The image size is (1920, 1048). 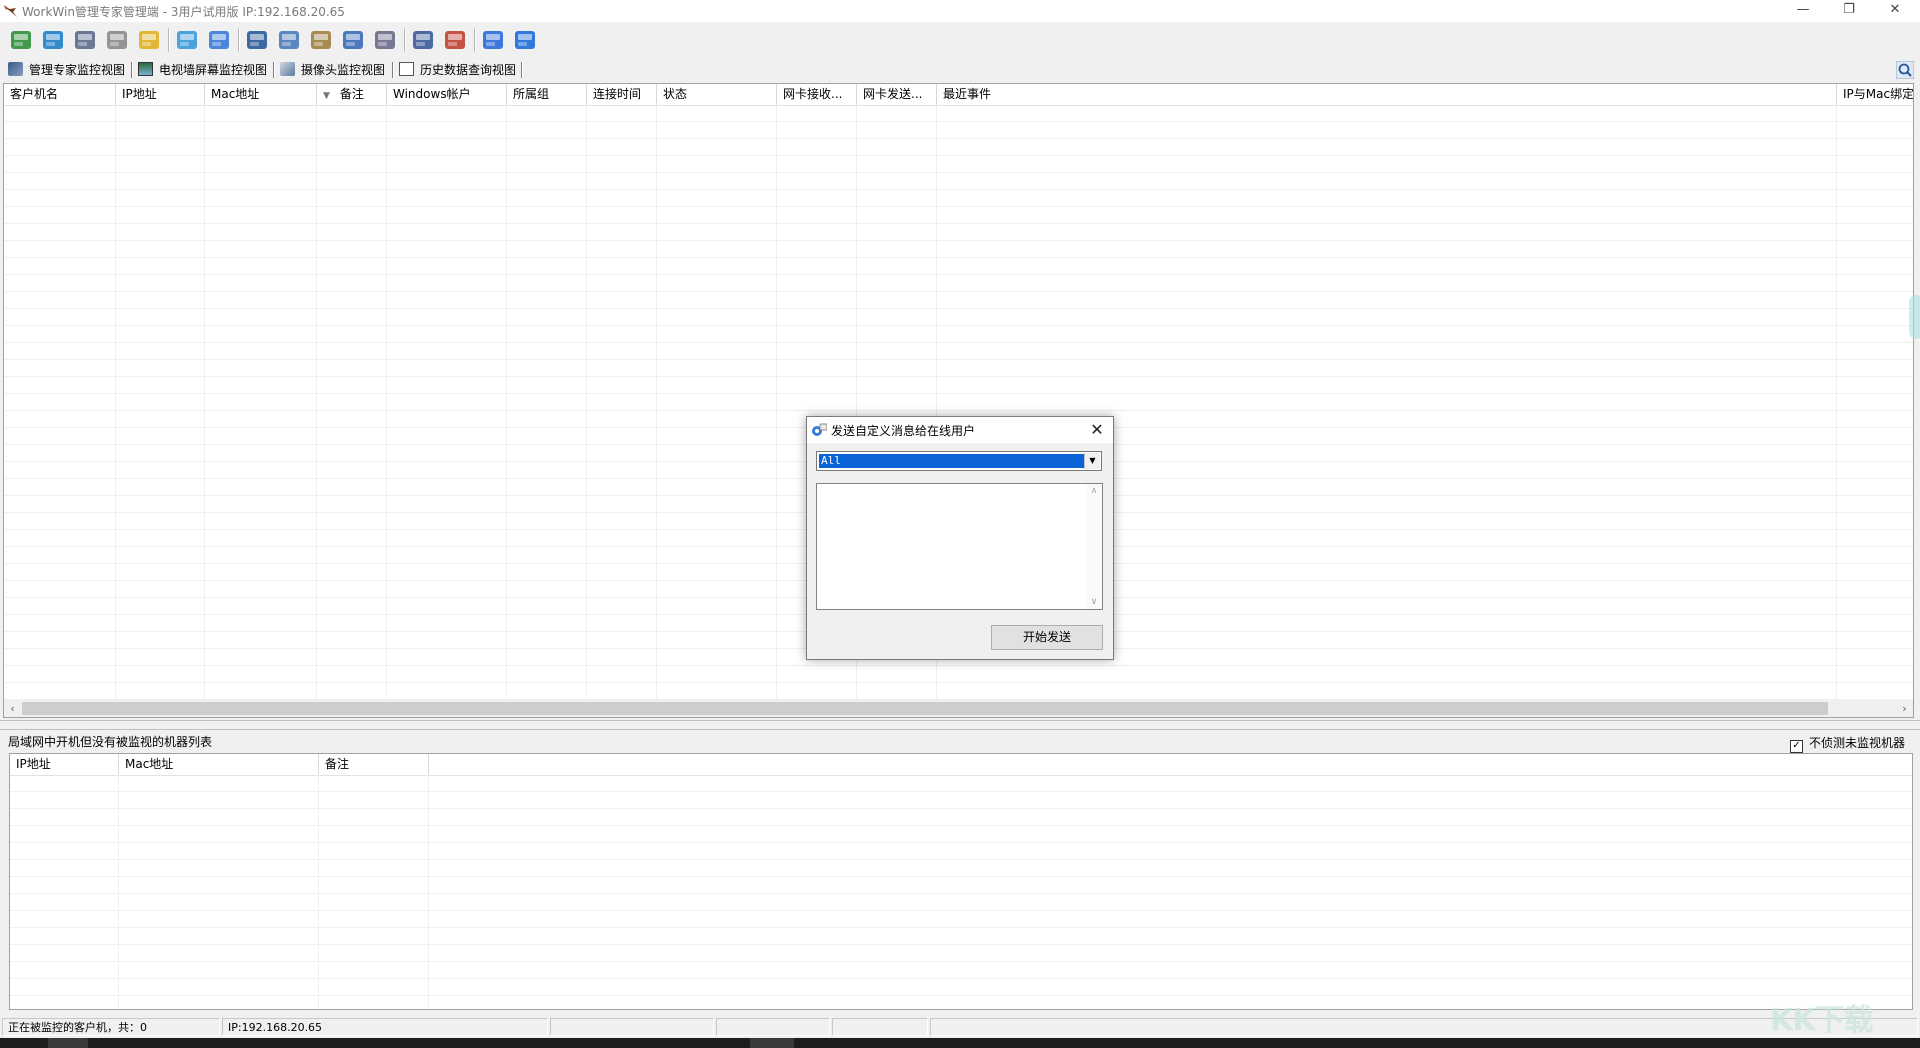 What do you see at coordinates (374, 764) in the screenshot?
I see `column-header-remark: 备注` at bounding box center [374, 764].